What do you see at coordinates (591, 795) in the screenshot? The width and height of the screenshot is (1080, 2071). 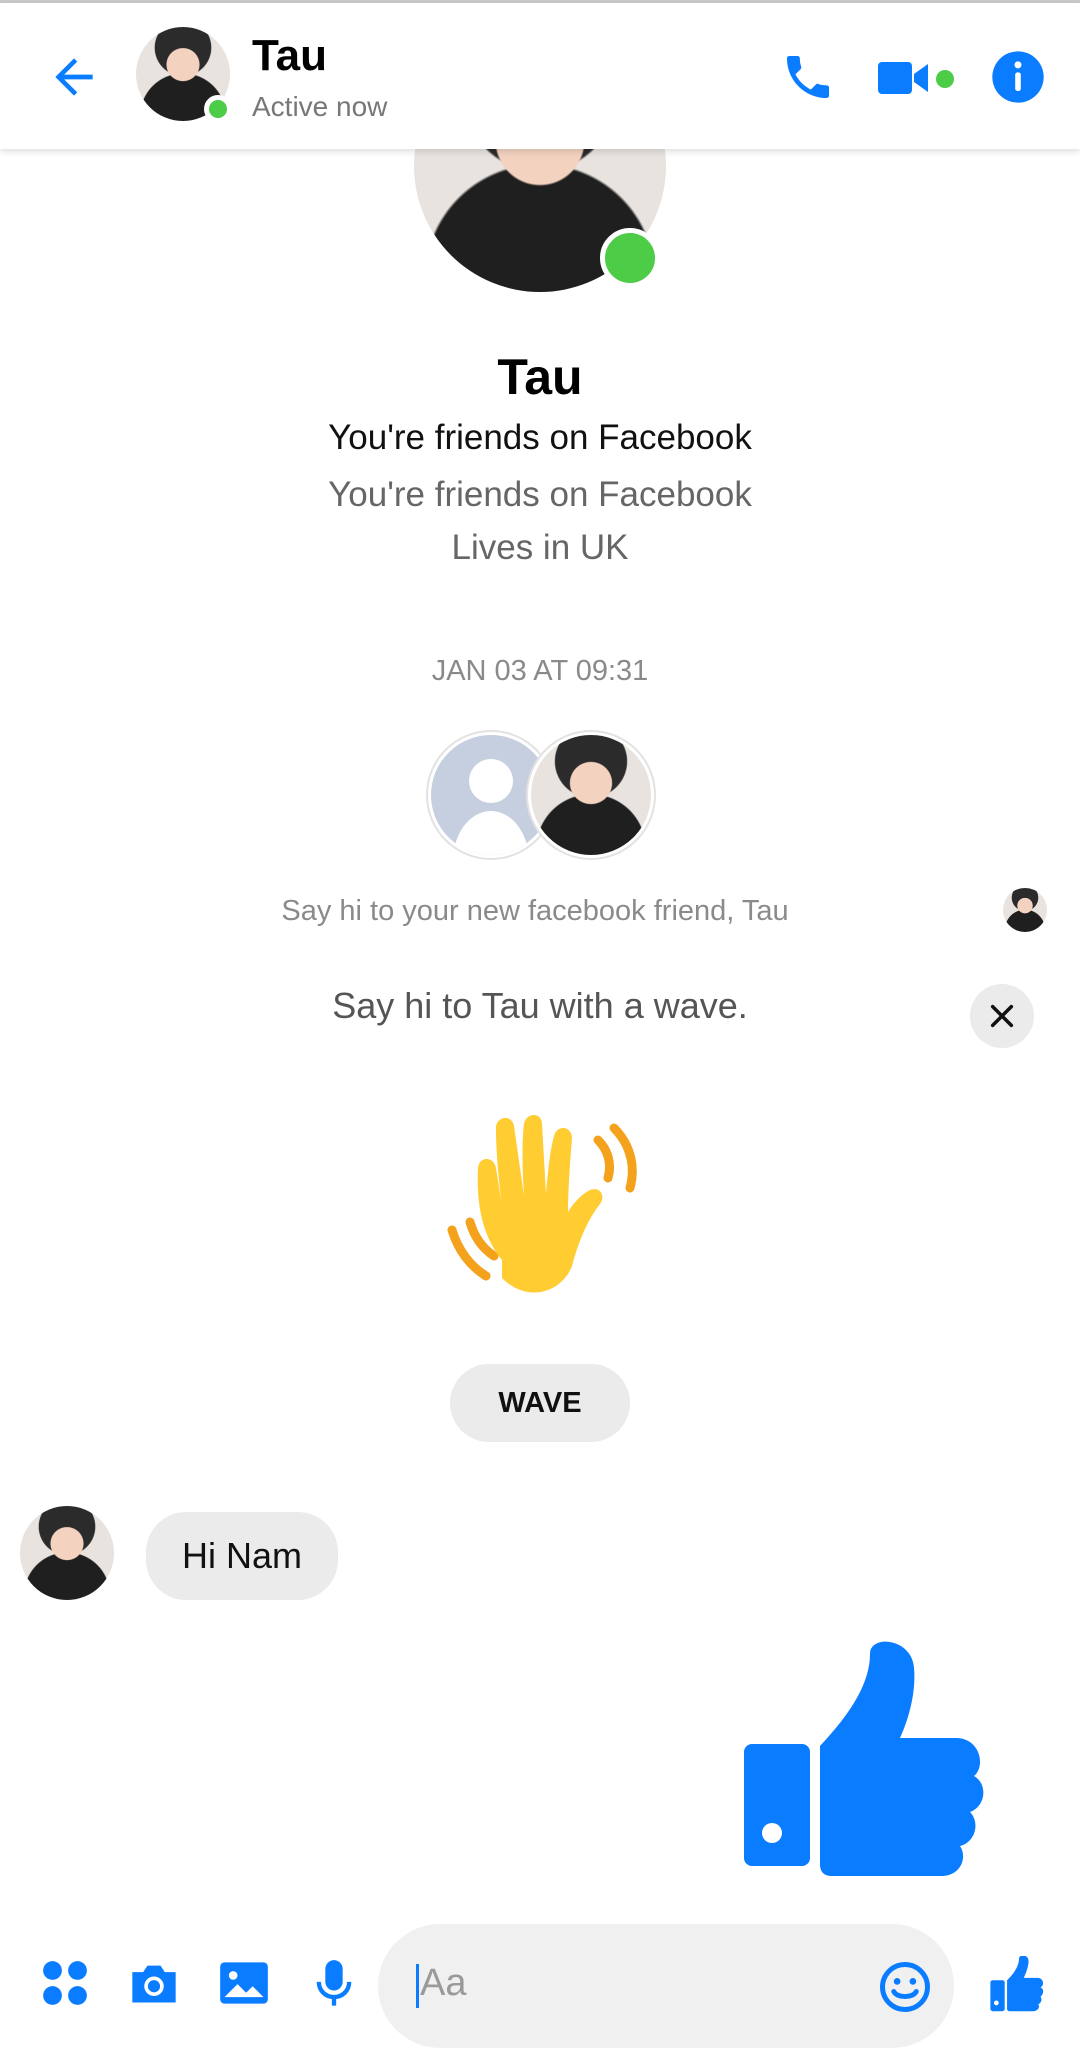 I see `friend-avatar` at bounding box center [591, 795].